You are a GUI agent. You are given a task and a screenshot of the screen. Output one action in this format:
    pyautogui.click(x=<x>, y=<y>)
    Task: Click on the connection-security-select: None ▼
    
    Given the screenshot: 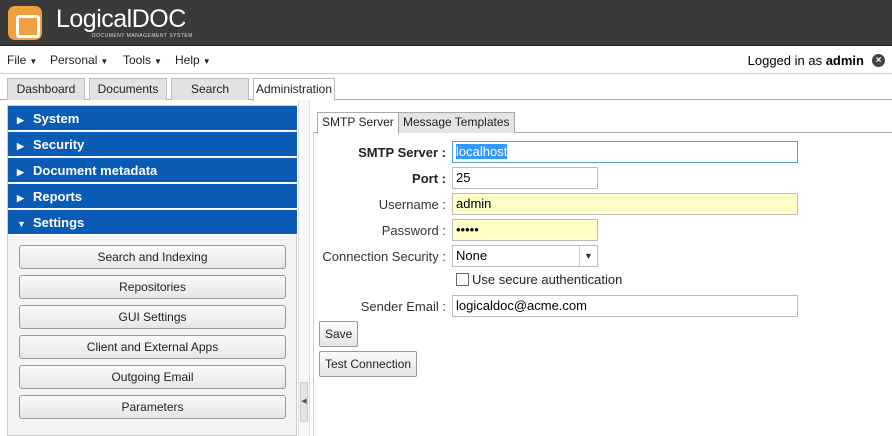 What is the action you would take?
    pyautogui.click(x=525, y=256)
    